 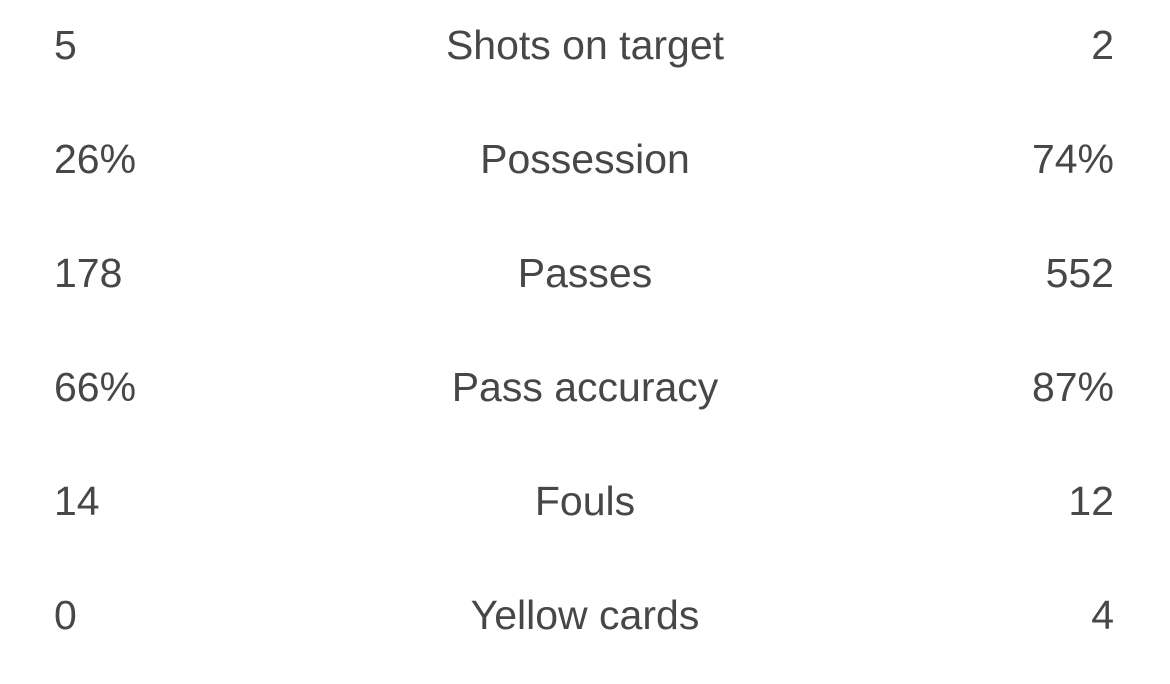 I want to click on home-value: 0, so click(x=65, y=615).